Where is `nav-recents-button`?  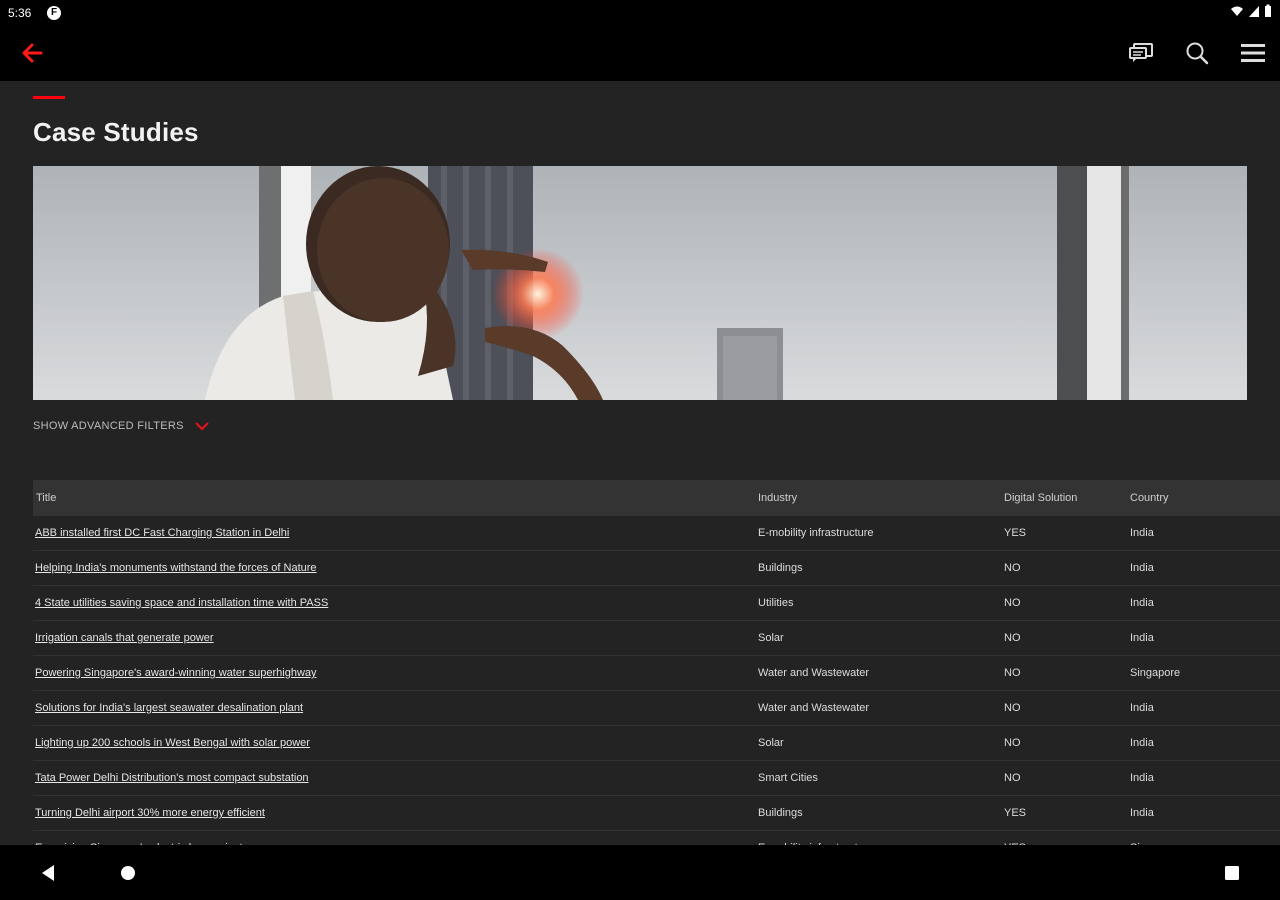 nav-recents-button is located at coordinates (1232, 873).